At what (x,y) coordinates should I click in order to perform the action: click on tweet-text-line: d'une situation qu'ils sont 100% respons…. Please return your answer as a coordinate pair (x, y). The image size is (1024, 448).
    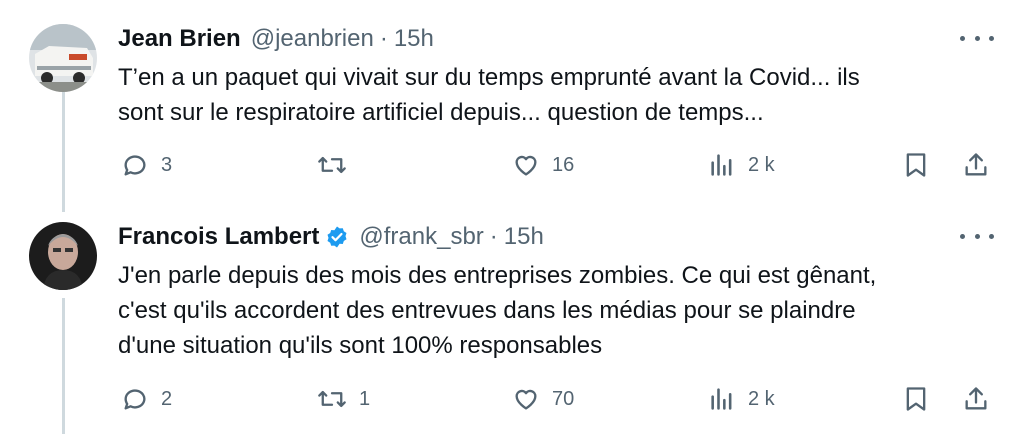
    Looking at the image, I should click on (360, 345).